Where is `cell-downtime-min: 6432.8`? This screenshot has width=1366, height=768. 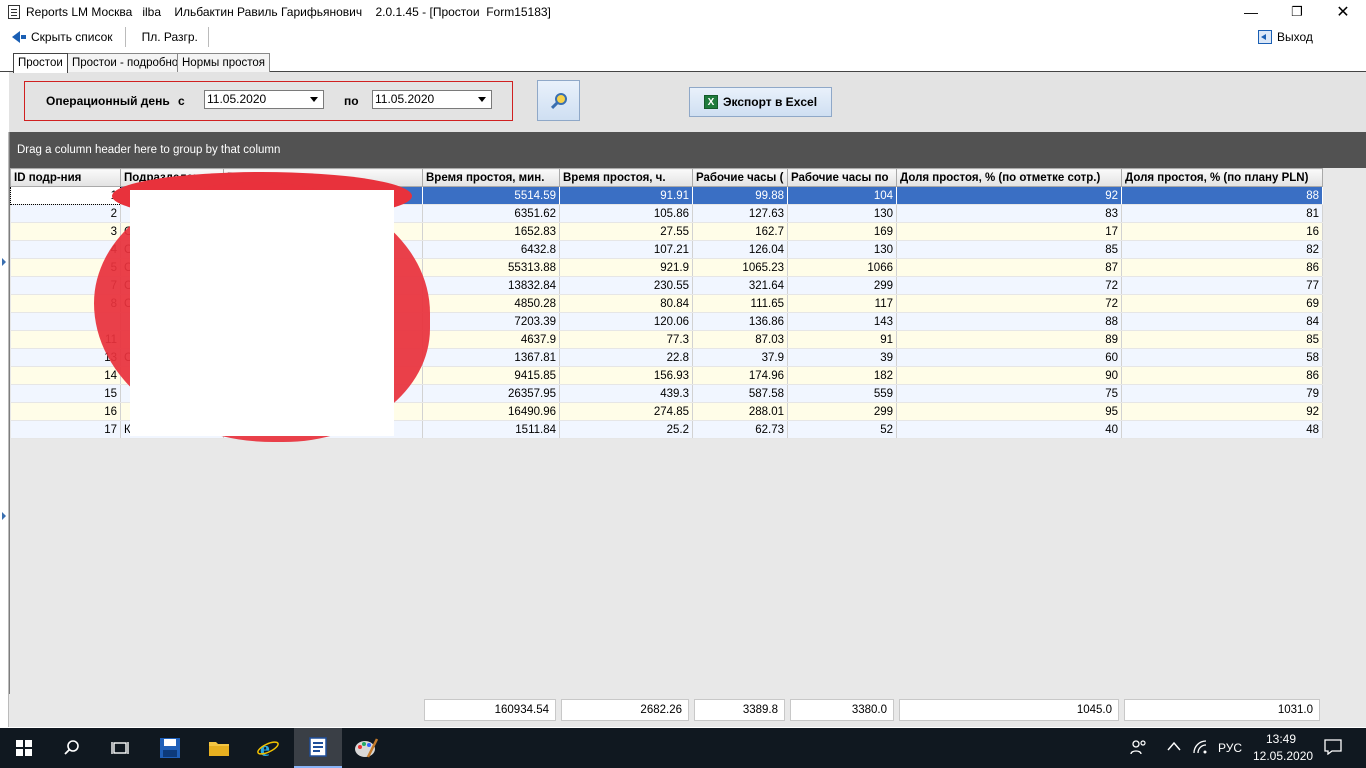 cell-downtime-min: 6432.8 is located at coordinates (491, 249).